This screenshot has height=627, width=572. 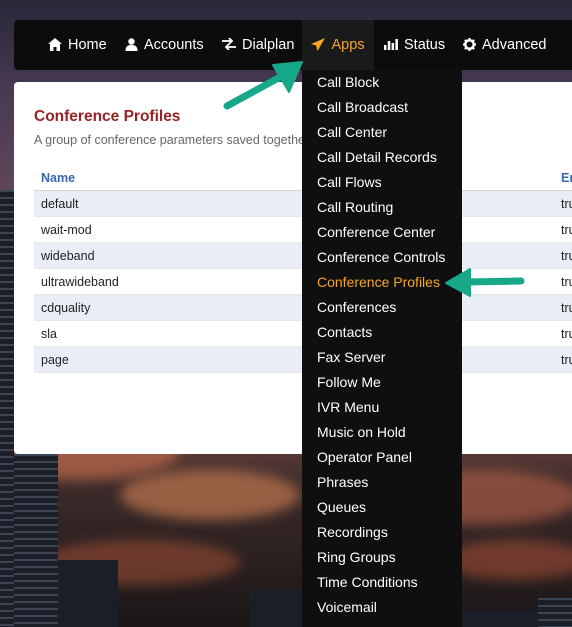 I want to click on arrow-to-apps-menu, so click(x=263, y=85).